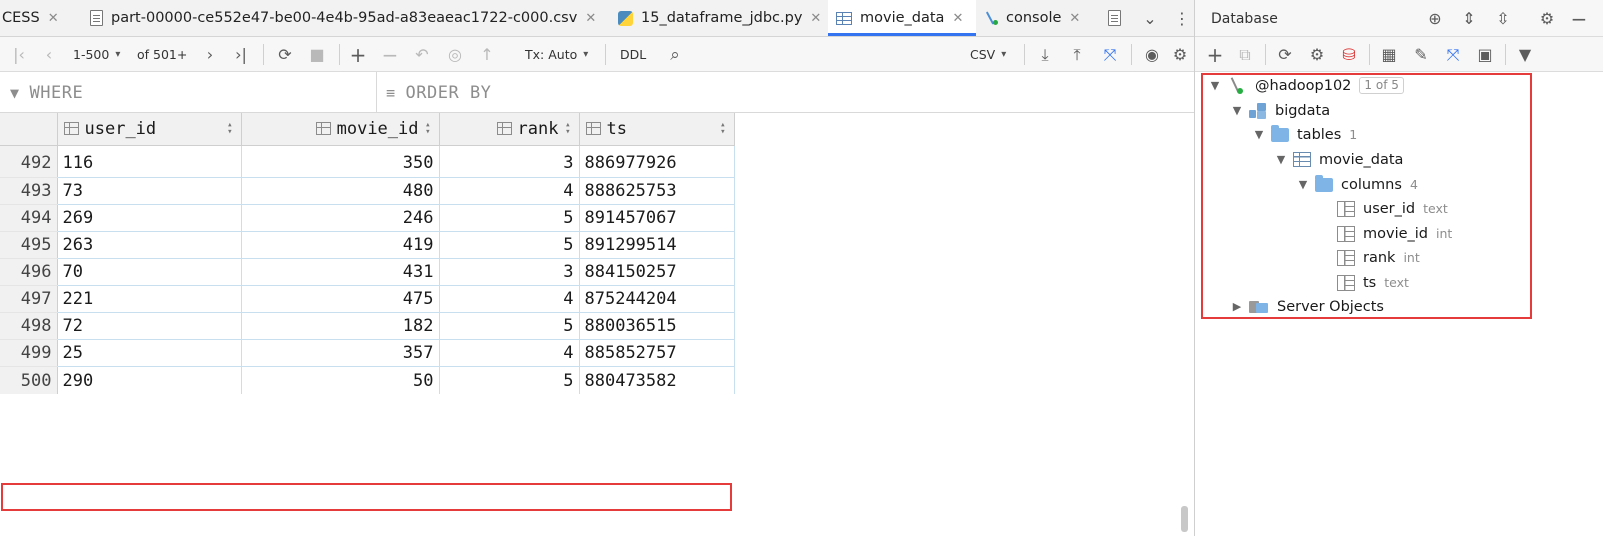 The image size is (1603, 536). I want to click on edit-icon: ✎, so click(1421, 54).